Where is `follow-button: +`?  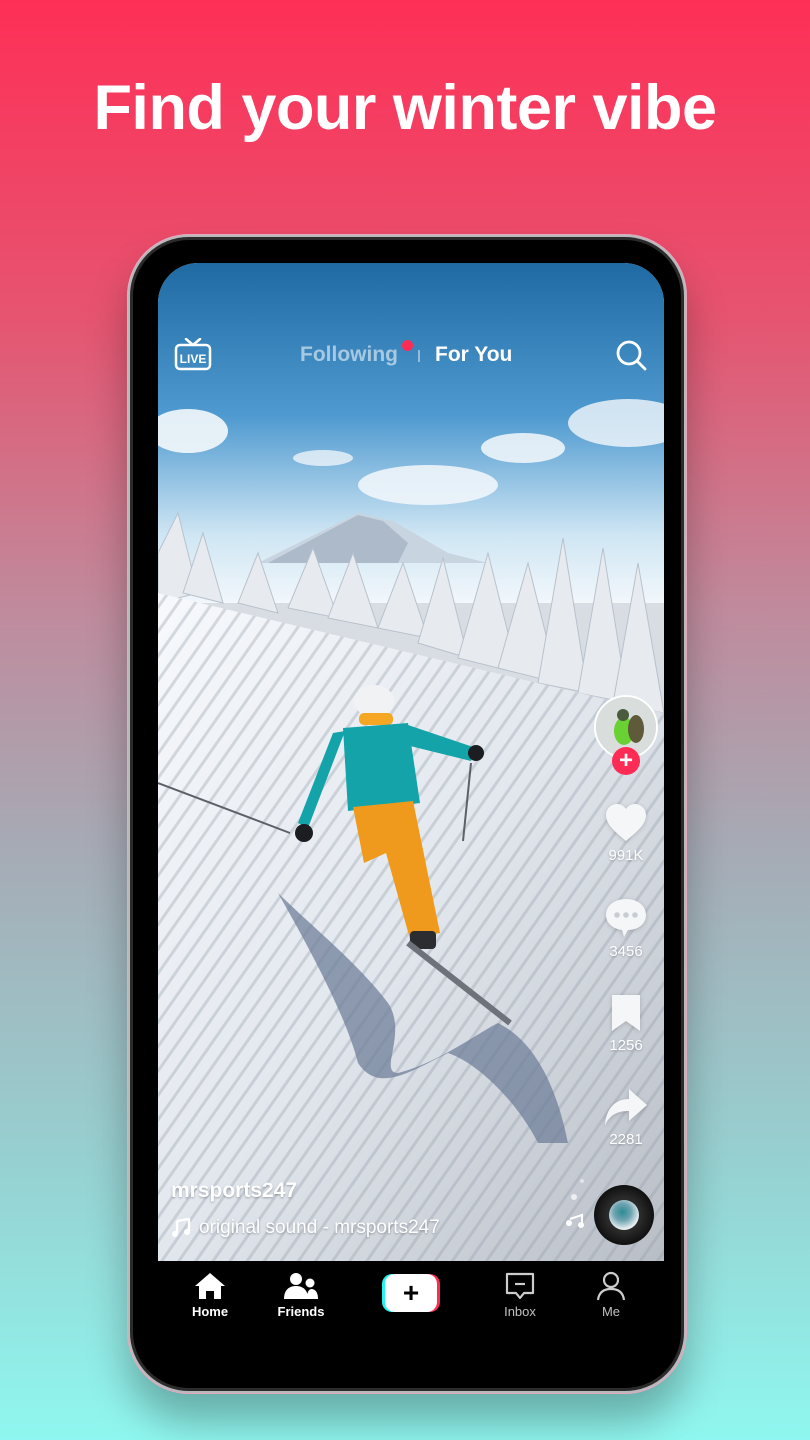
follow-button: + is located at coordinates (626, 761).